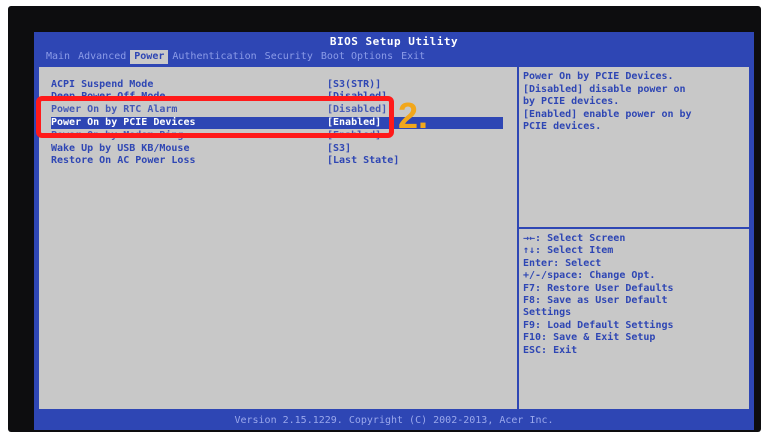  Describe the element at coordinates (574, 238) in the screenshot. I see `key-select-screen: →←: Select Screen` at that location.